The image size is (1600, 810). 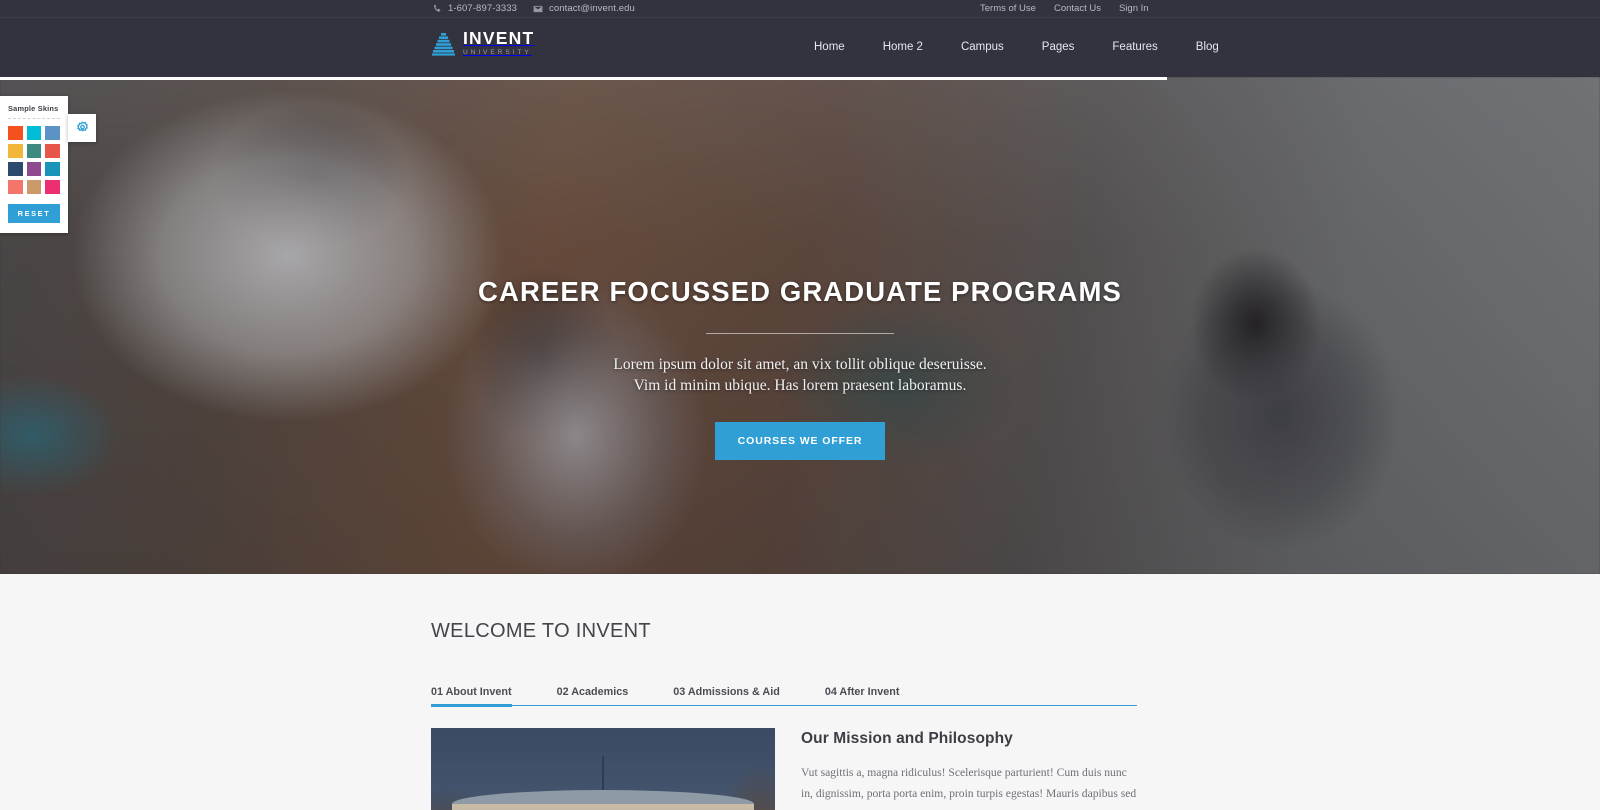 What do you see at coordinates (1207, 47) in the screenshot?
I see `nav-item-blog: Blog` at bounding box center [1207, 47].